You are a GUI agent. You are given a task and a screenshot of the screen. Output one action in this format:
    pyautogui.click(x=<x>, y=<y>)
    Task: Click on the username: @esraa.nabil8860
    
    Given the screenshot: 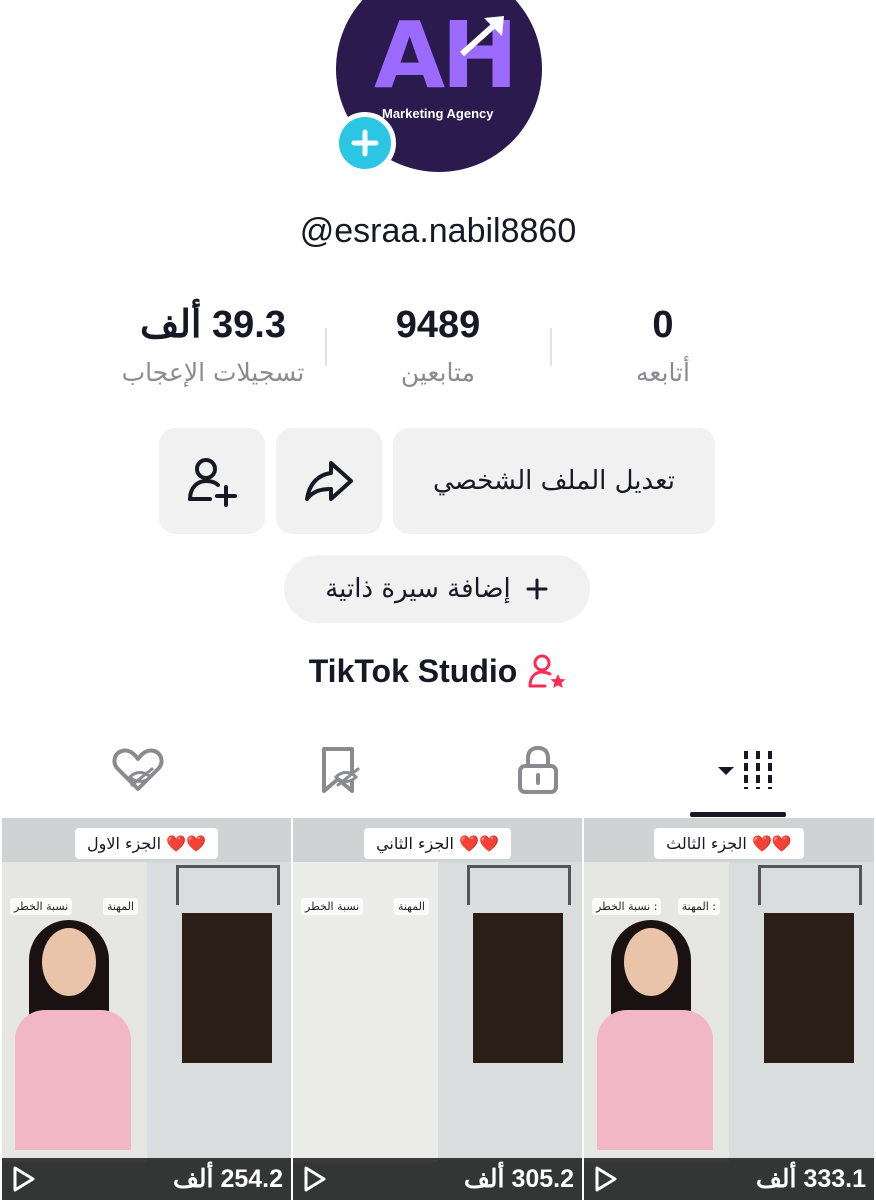 What is the action you would take?
    pyautogui.click(x=438, y=231)
    